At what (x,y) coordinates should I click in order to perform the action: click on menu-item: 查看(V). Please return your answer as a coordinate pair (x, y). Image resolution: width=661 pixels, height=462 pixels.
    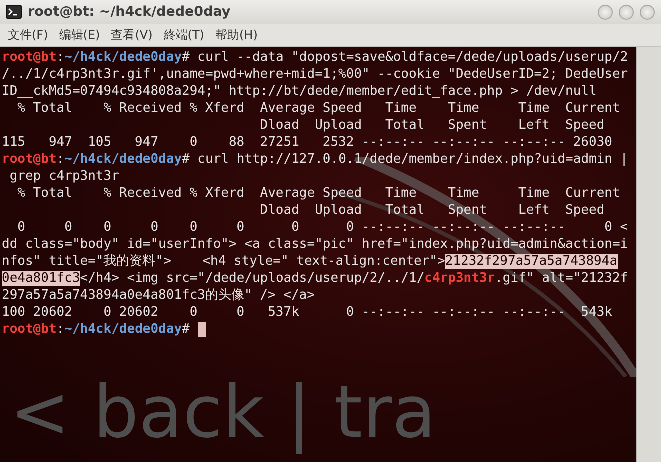
    Looking at the image, I should click on (132, 35).